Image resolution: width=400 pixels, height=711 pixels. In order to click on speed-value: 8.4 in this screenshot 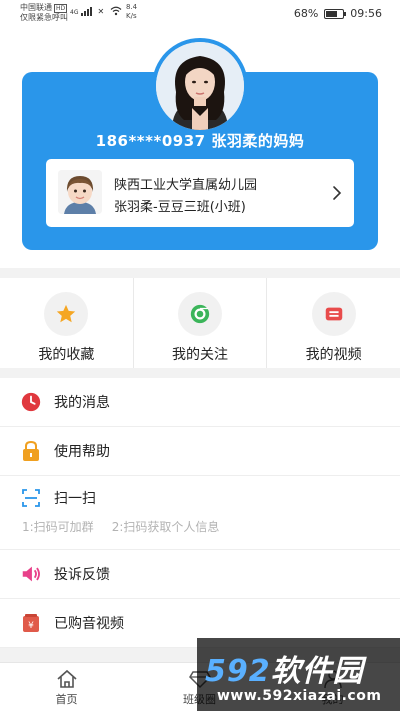, I will do `click(132, 7)`.